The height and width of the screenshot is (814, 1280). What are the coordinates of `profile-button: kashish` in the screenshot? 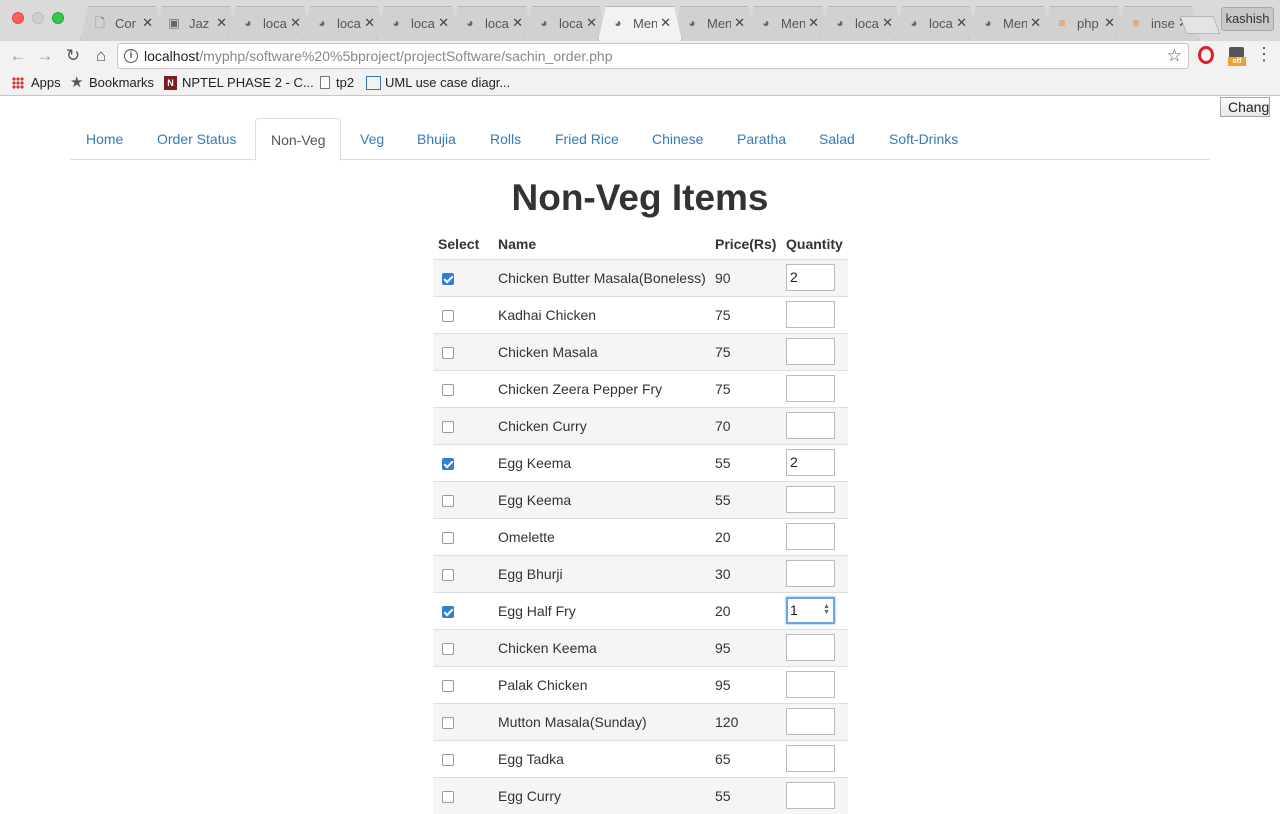 It's located at (1247, 19).